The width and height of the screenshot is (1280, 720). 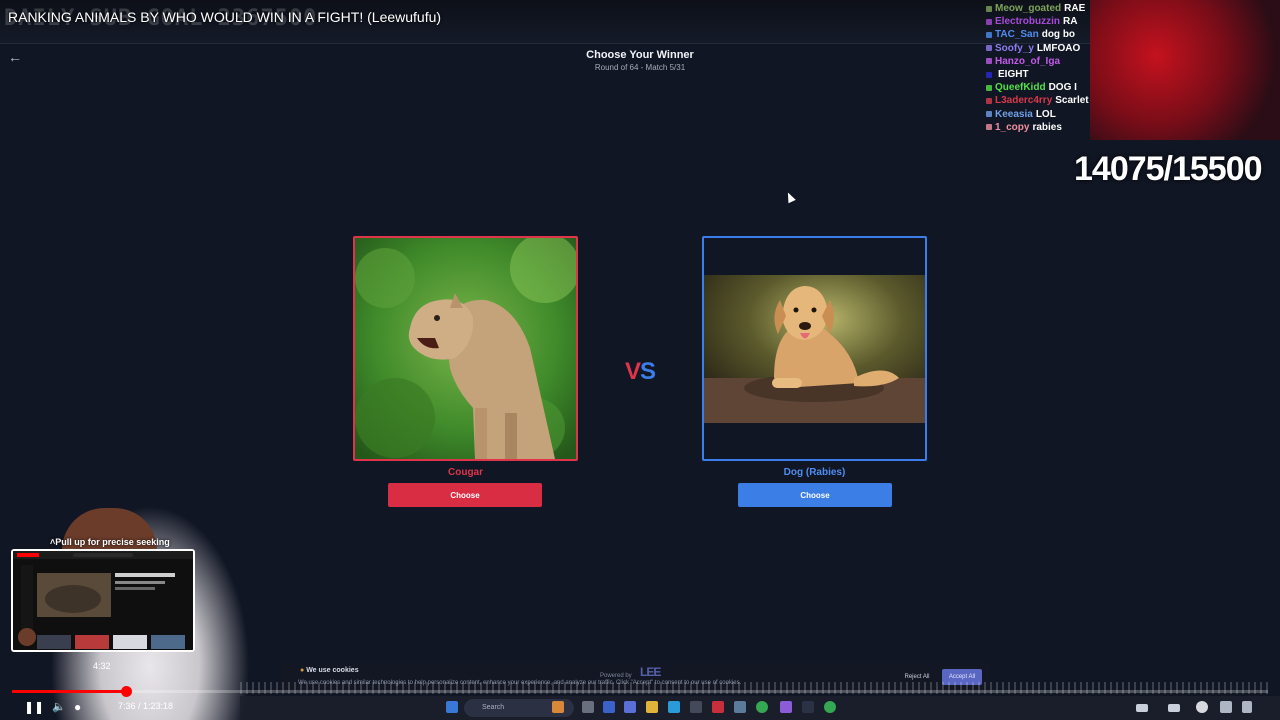 What do you see at coordinates (790, 197) in the screenshot?
I see `mouse-cursor-icon` at bounding box center [790, 197].